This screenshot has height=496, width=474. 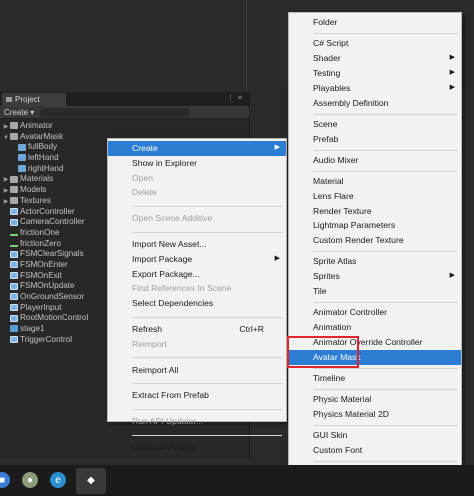 What do you see at coordinates (375, 160) in the screenshot?
I see `menu-item-audio-mixer: Audio Mixer` at bounding box center [375, 160].